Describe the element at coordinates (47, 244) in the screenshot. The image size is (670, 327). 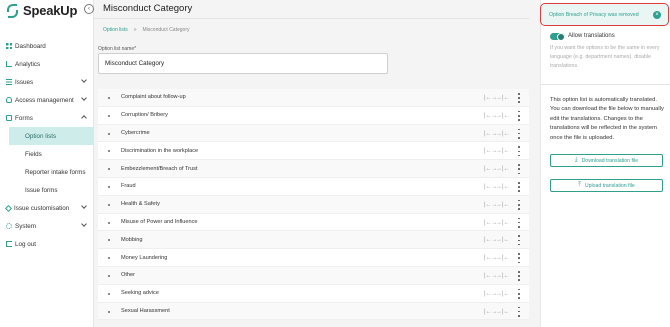
I see `sidebar-item-log-out: Log out` at that location.